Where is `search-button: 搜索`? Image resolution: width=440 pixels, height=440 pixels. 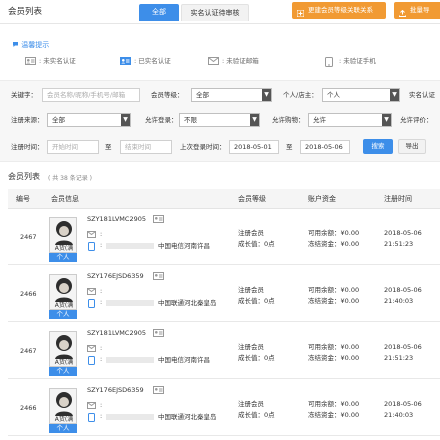
search-button: 搜索 is located at coordinates (378, 146).